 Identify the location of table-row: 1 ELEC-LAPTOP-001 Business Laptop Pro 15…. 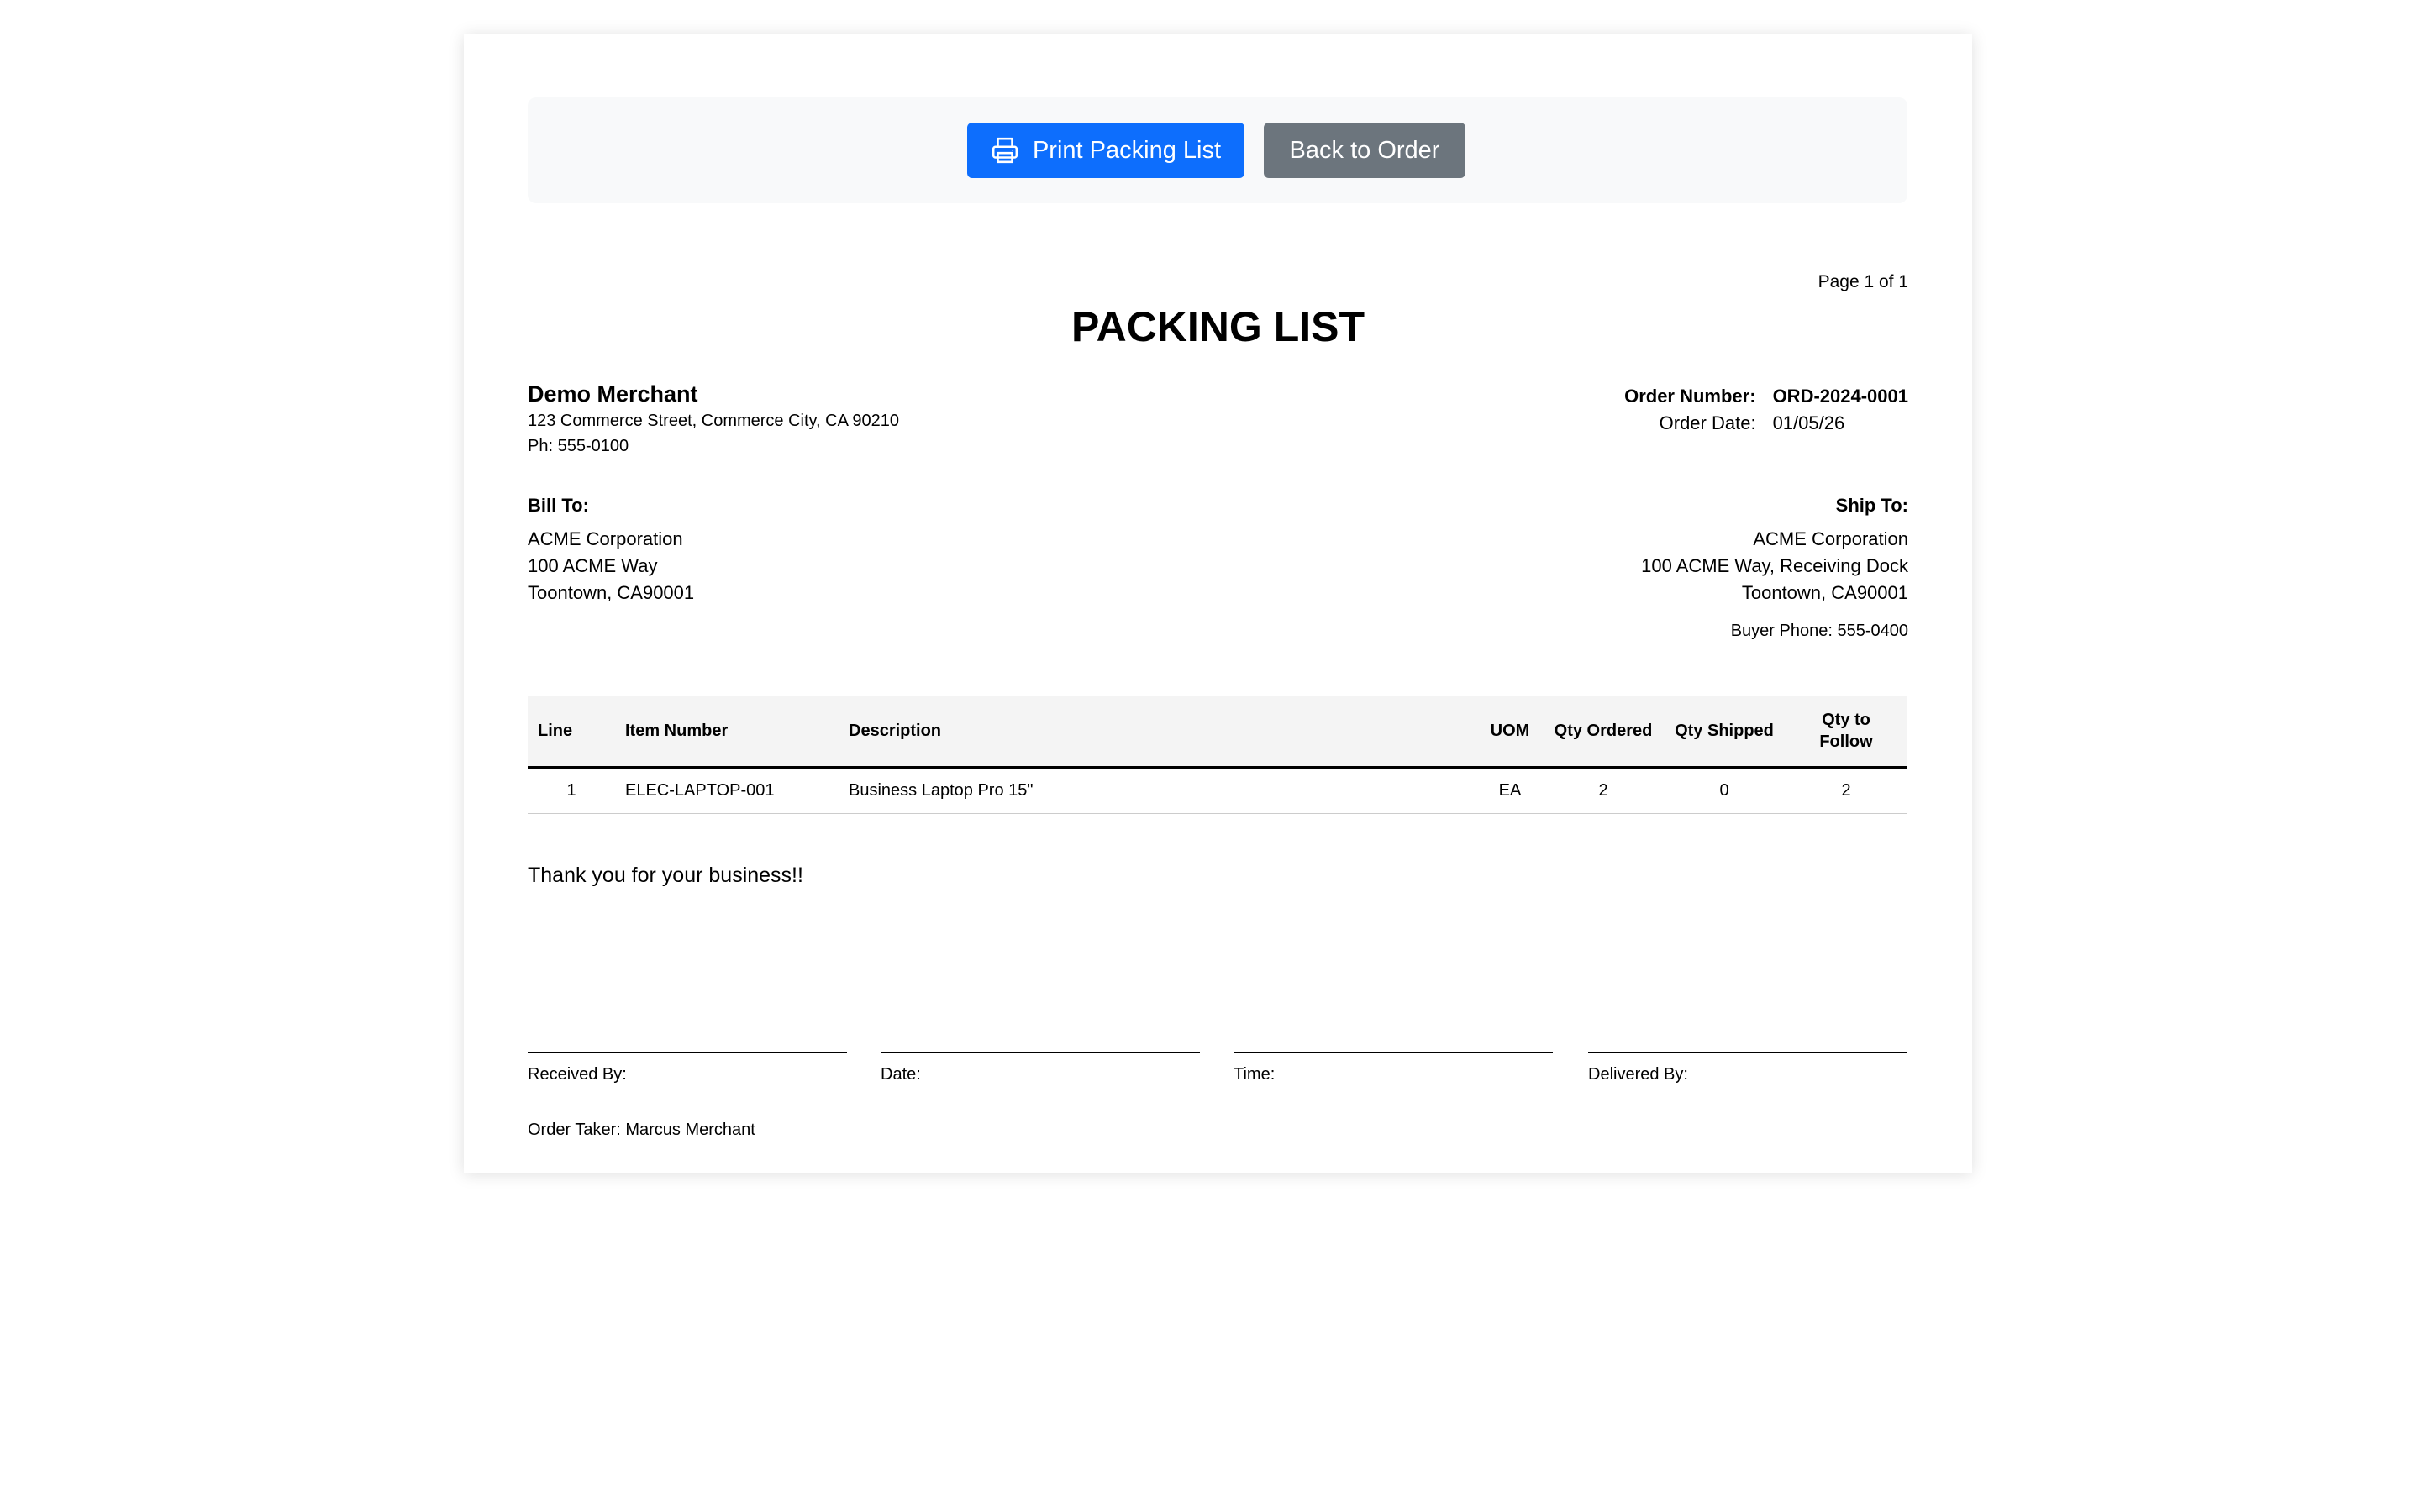
(1217, 791).